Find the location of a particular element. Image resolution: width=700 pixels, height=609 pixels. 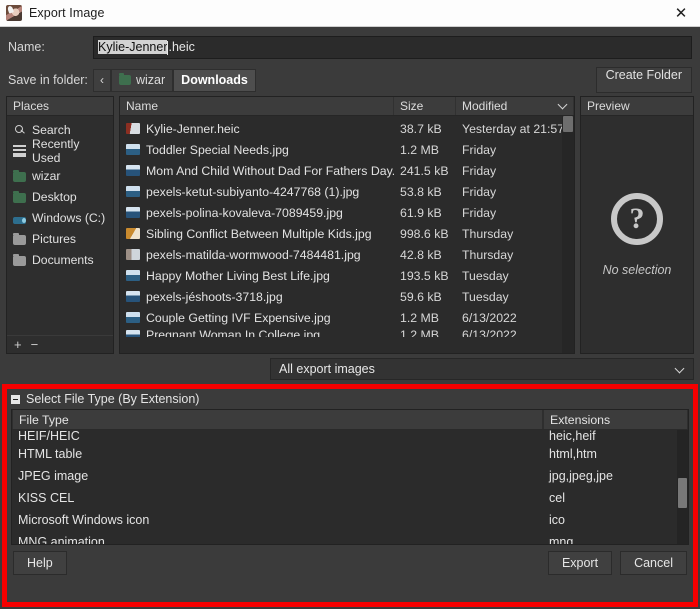

table-row: MNG animation mng is located at coordinates (350, 537).